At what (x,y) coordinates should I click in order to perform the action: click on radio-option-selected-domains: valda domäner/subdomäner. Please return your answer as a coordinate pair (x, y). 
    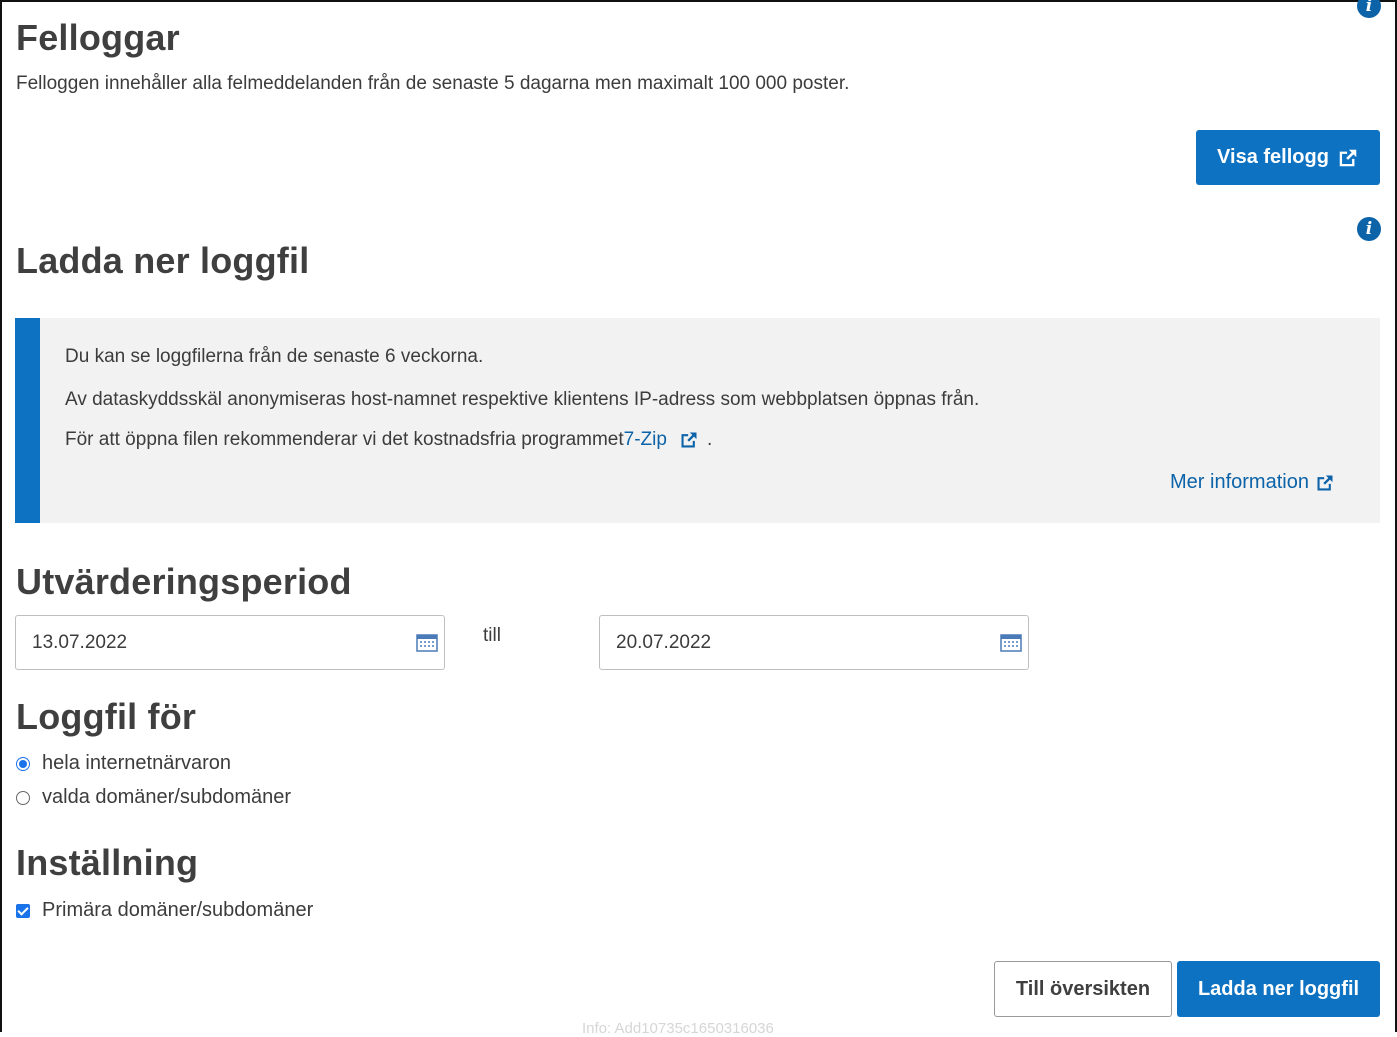
    Looking at the image, I should click on (153, 797).